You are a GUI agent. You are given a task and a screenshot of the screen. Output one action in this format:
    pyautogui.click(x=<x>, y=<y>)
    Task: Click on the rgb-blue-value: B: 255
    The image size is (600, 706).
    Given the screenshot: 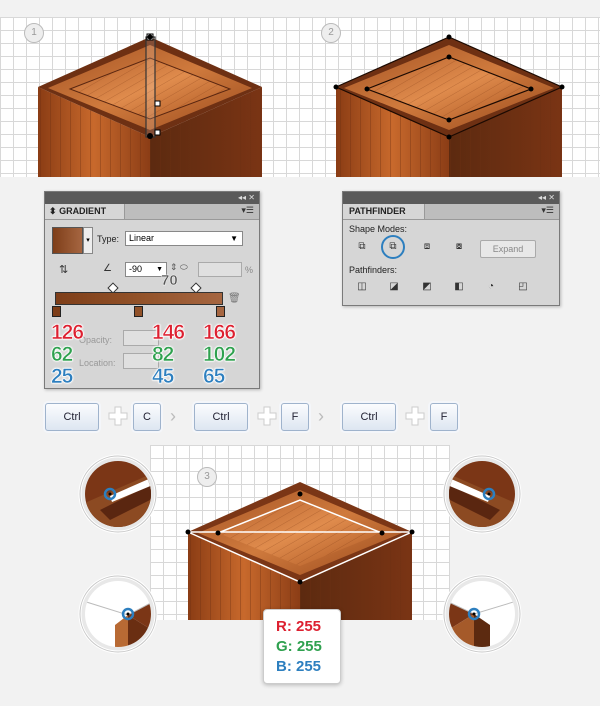 What is the action you would take?
    pyautogui.click(x=299, y=666)
    